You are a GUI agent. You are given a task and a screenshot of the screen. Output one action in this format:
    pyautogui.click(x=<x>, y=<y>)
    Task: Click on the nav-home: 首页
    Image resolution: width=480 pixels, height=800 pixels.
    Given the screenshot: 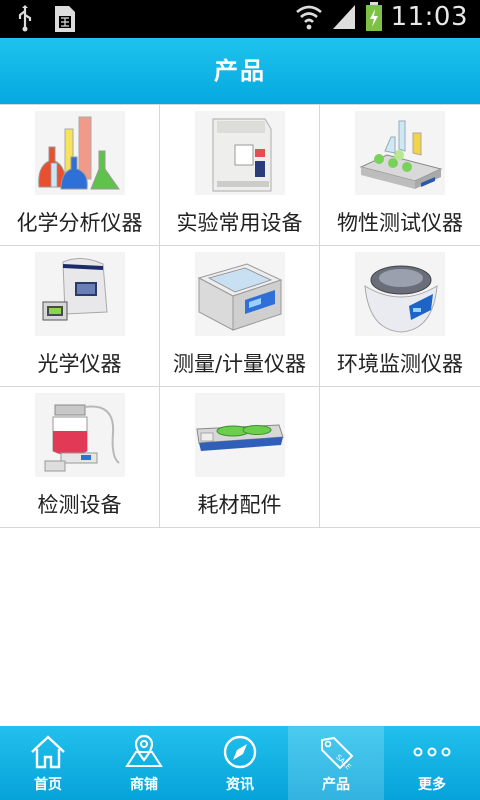 What is the action you would take?
    pyautogui.click(x=48, y=763)
    